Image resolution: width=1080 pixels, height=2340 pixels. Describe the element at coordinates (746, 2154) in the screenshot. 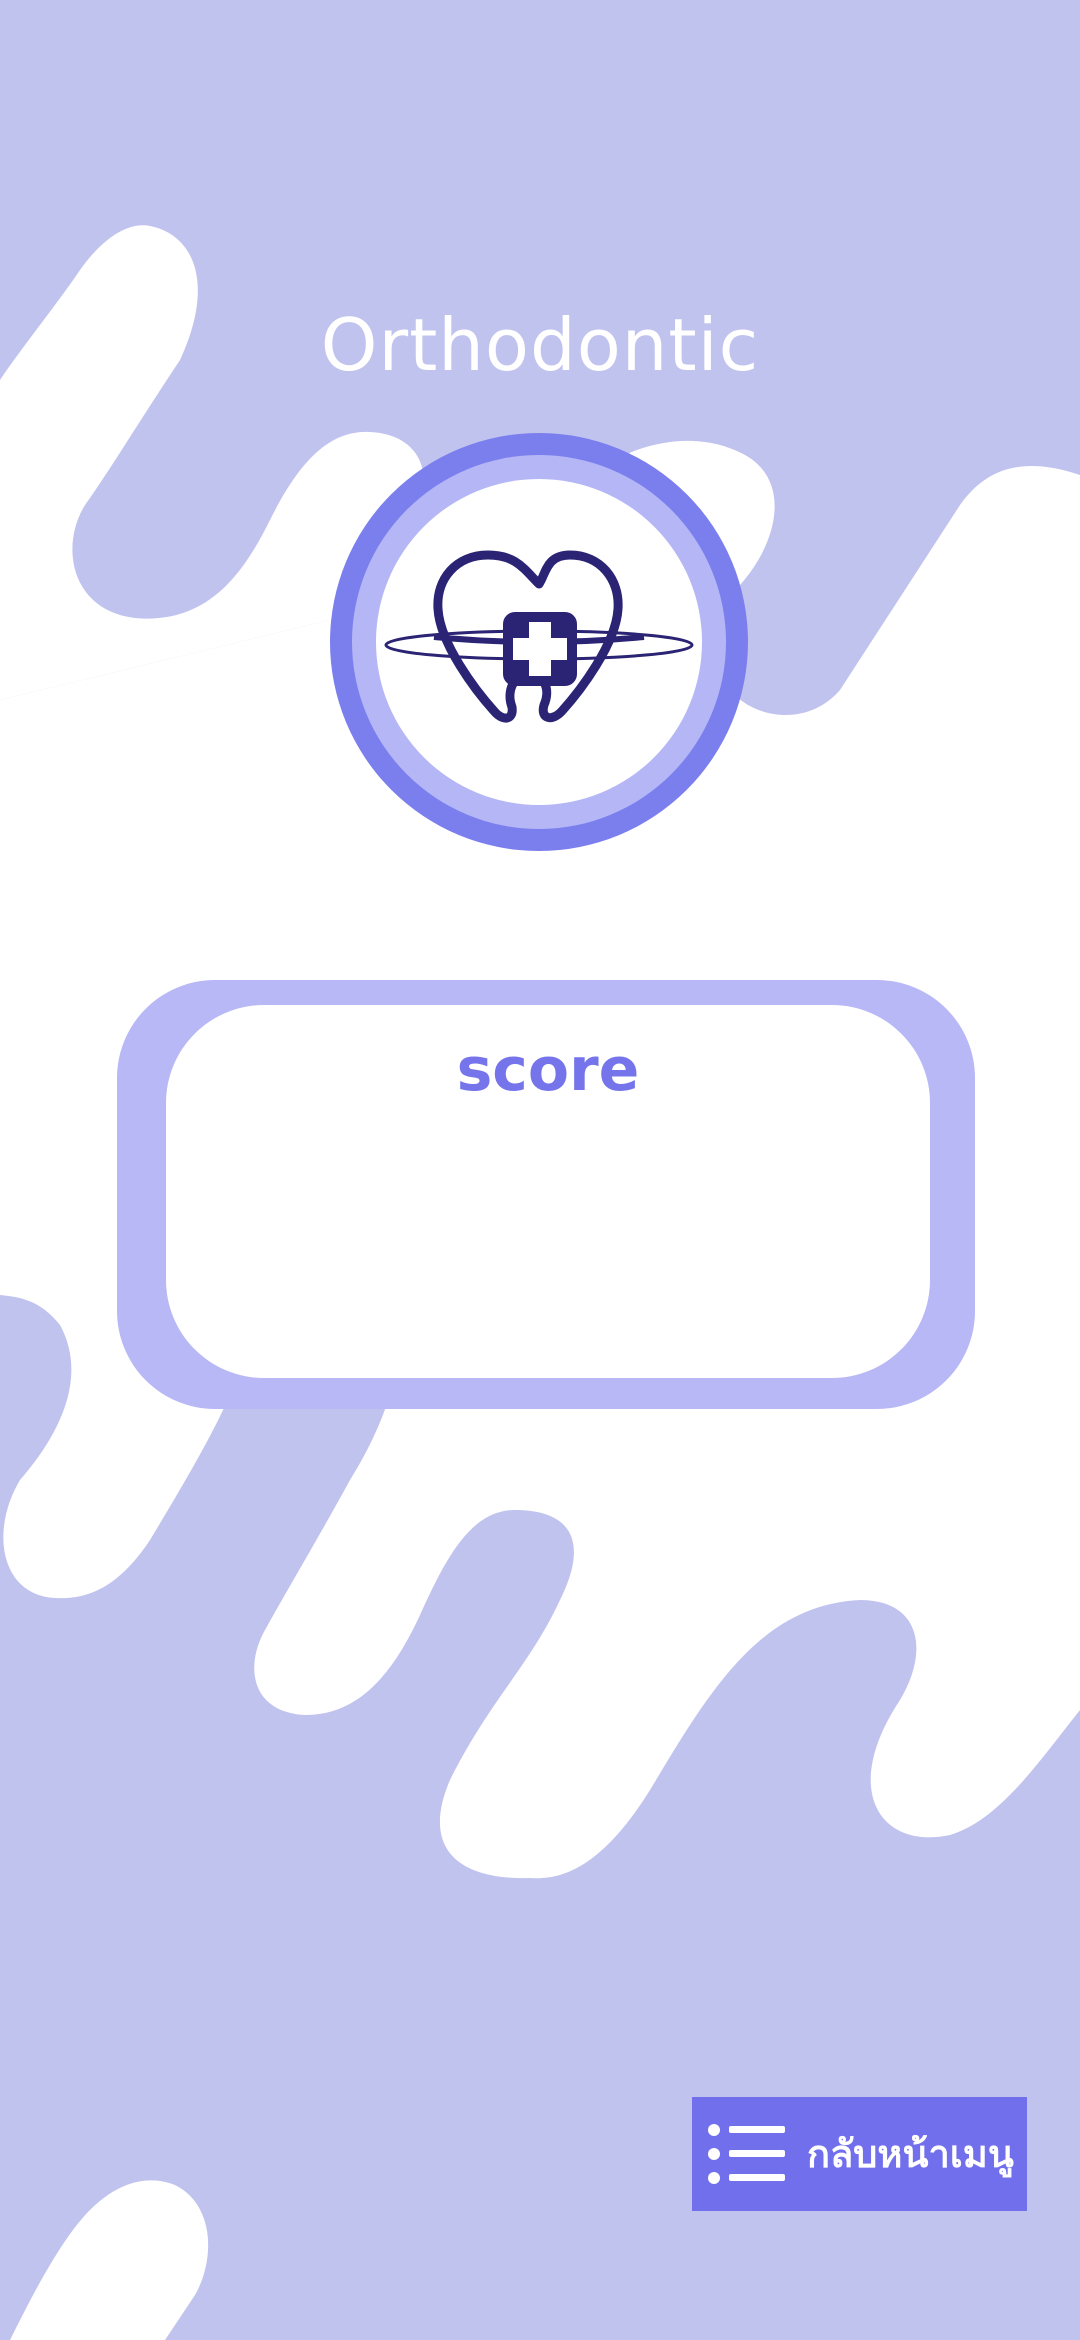

I see `list-icon` at that location.